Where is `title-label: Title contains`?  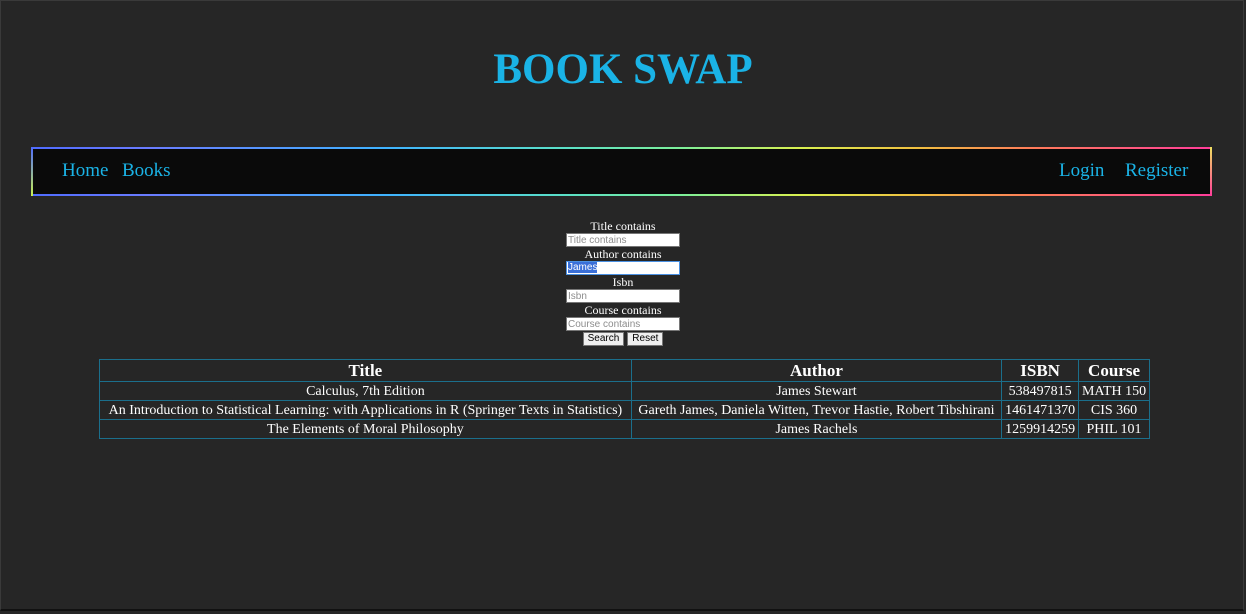
title-label: Title contains is located at coordinates (623, 226).